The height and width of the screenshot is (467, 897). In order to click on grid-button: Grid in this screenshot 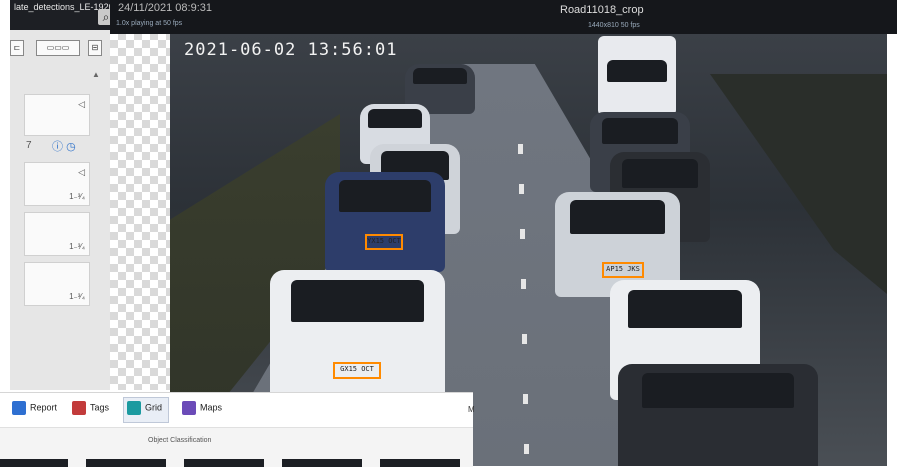, I will do `click(144, 408)`.